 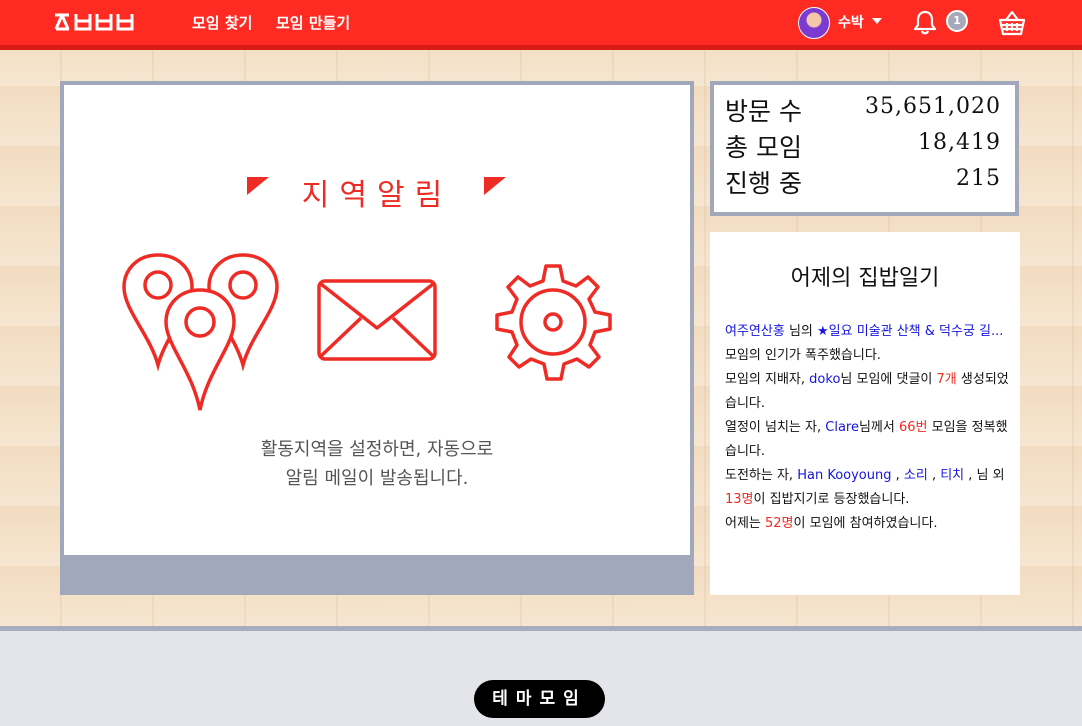 I want to click on diary-title: 어제의 집밥일기, so click(x=865, y=278).